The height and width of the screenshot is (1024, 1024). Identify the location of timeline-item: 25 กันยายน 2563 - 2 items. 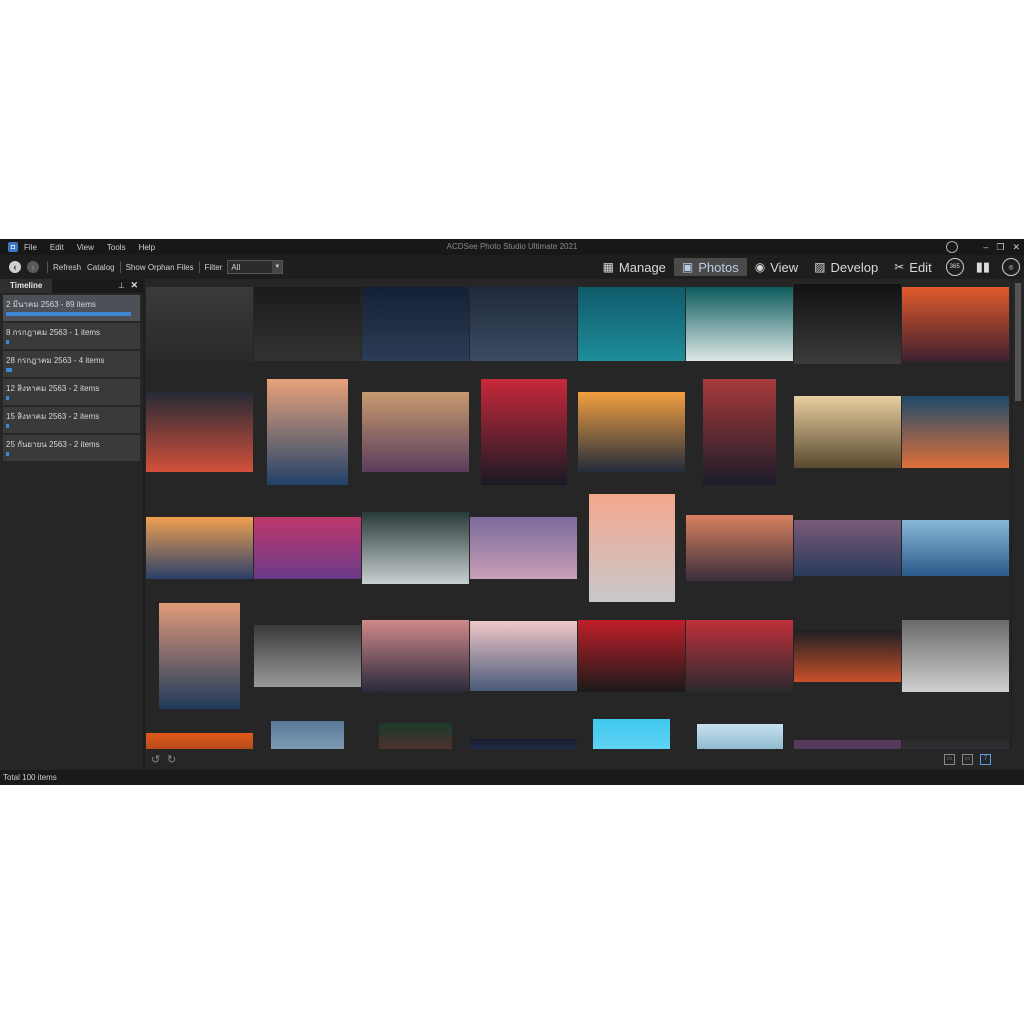
(71, 448).